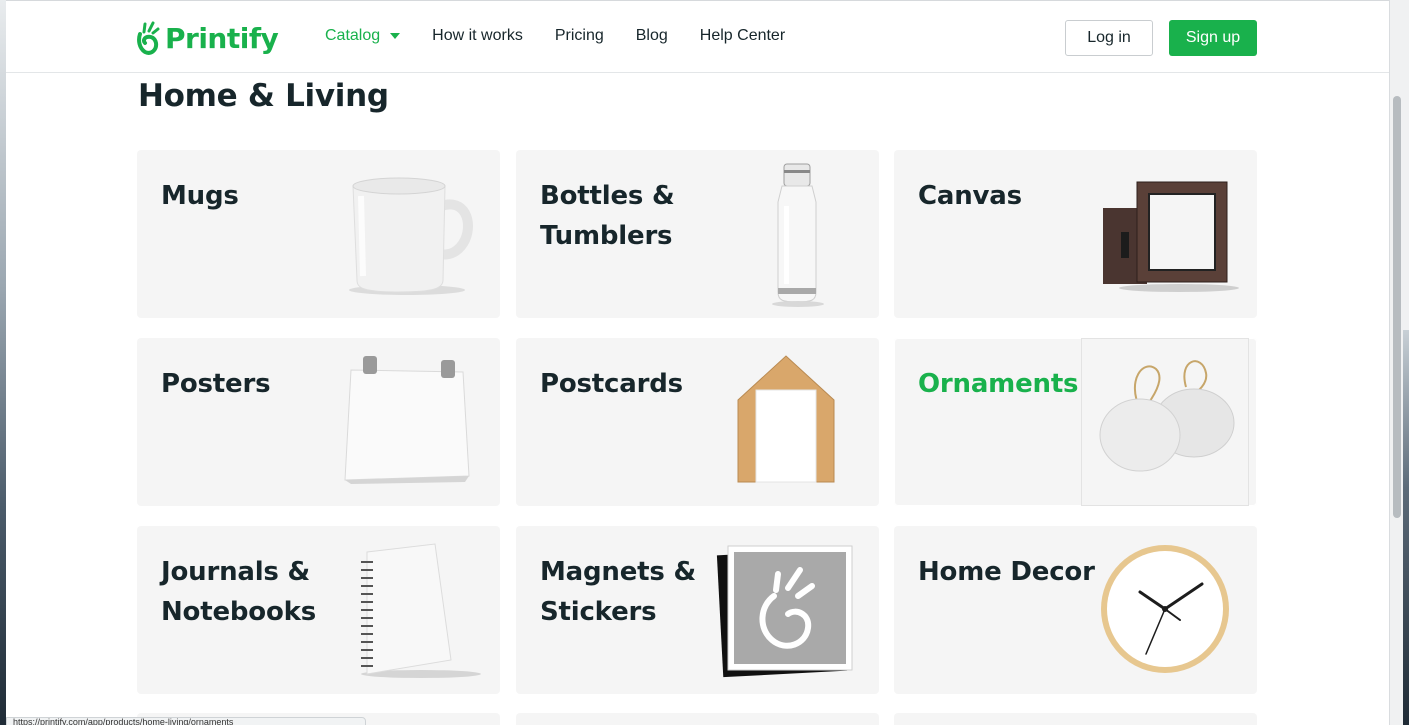 The width and height of the screenshot is (1409, 725). Describe the element at coordinates (200, 196) in the screenshot. I see `category-label: Mugs` at that location.